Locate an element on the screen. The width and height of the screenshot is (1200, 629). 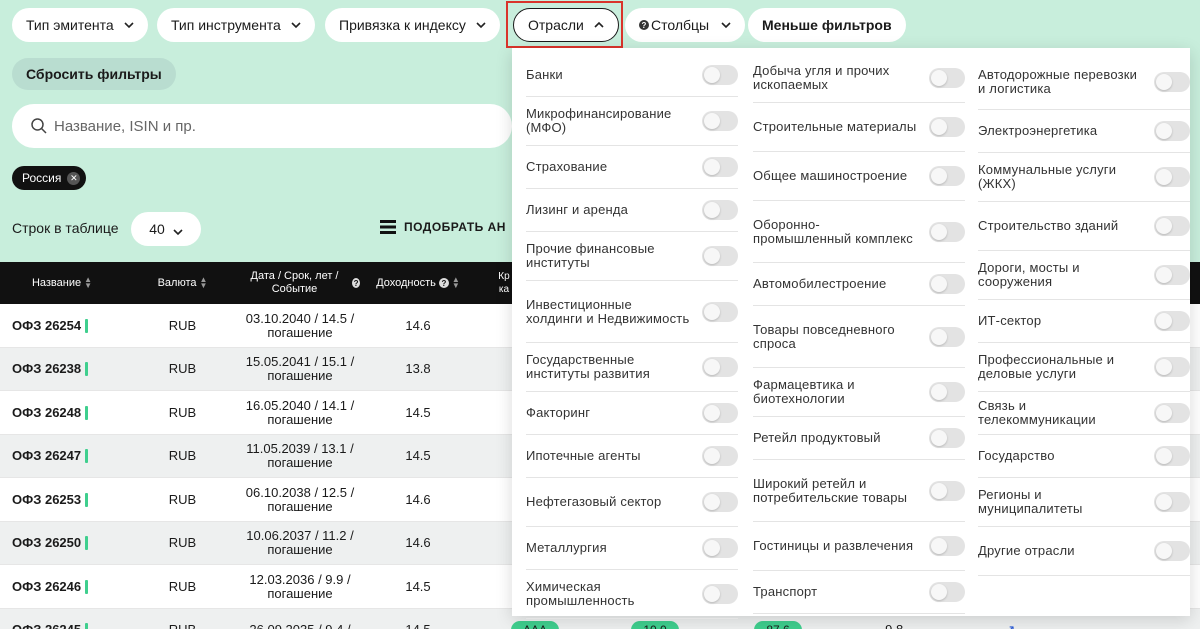
search-box is located at coordinates (262, 126).